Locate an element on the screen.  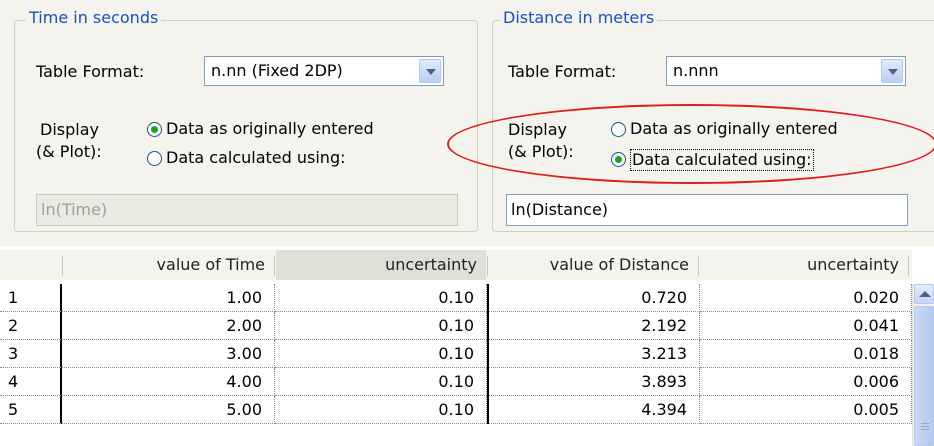
cell-value-of-time: 4.00 is located at coordinates (168, 382).